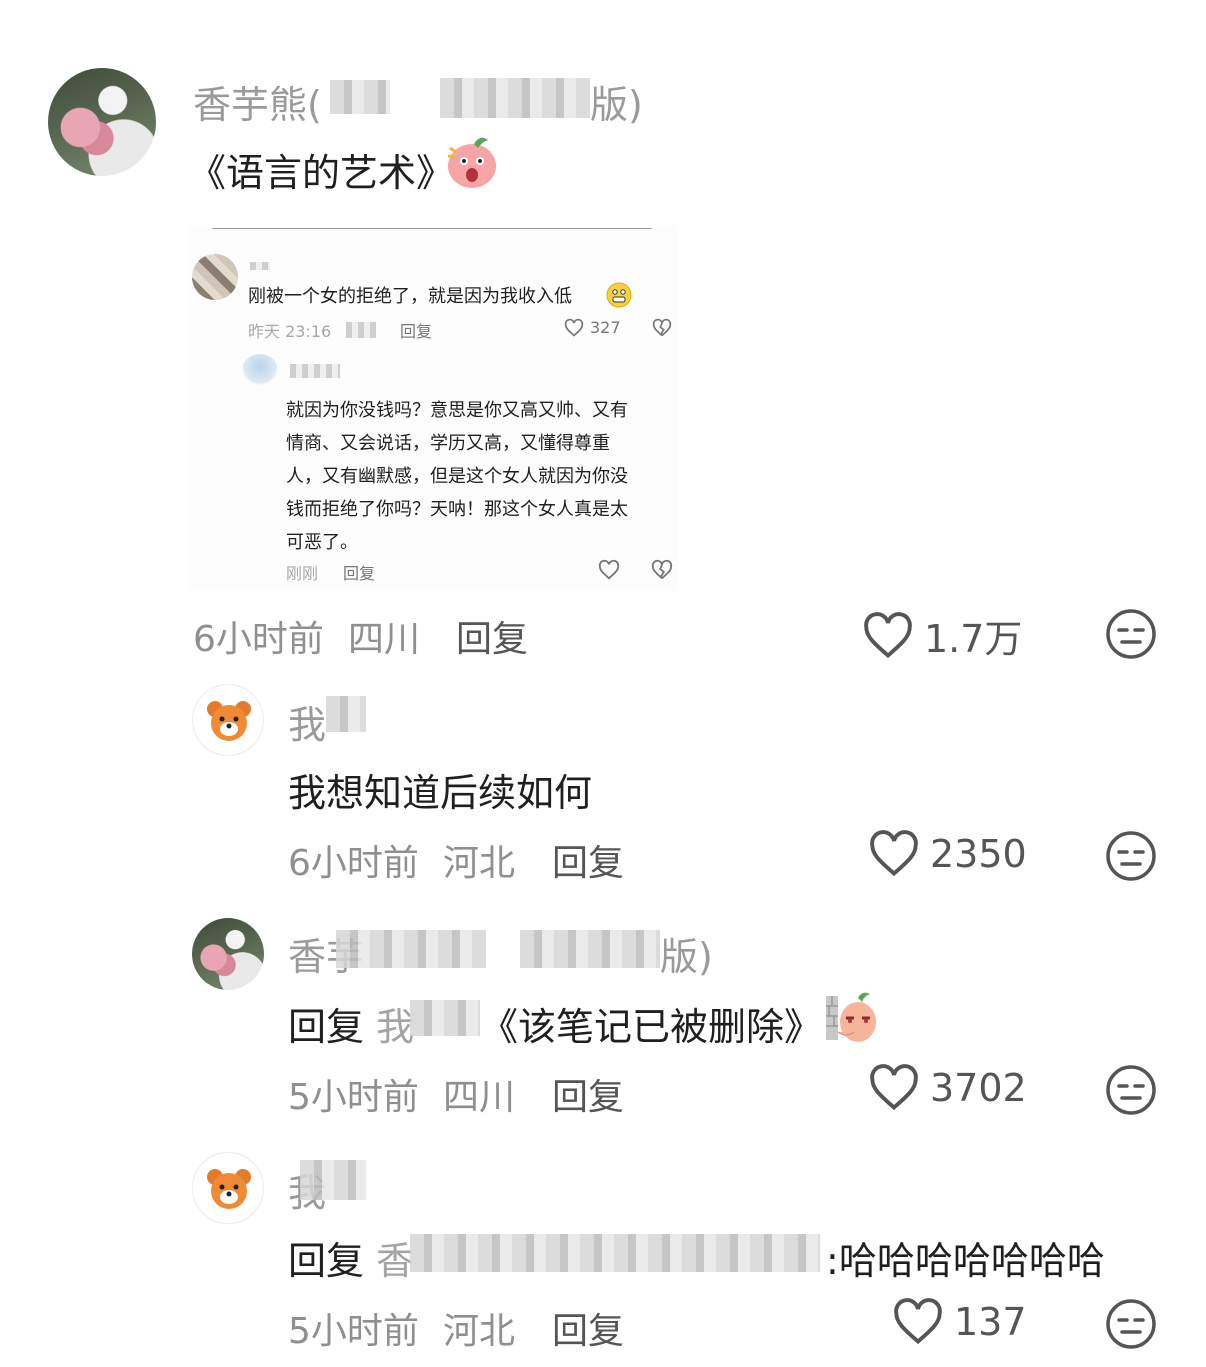  I want to click on like-button: 1.7万, so click(942, 635).